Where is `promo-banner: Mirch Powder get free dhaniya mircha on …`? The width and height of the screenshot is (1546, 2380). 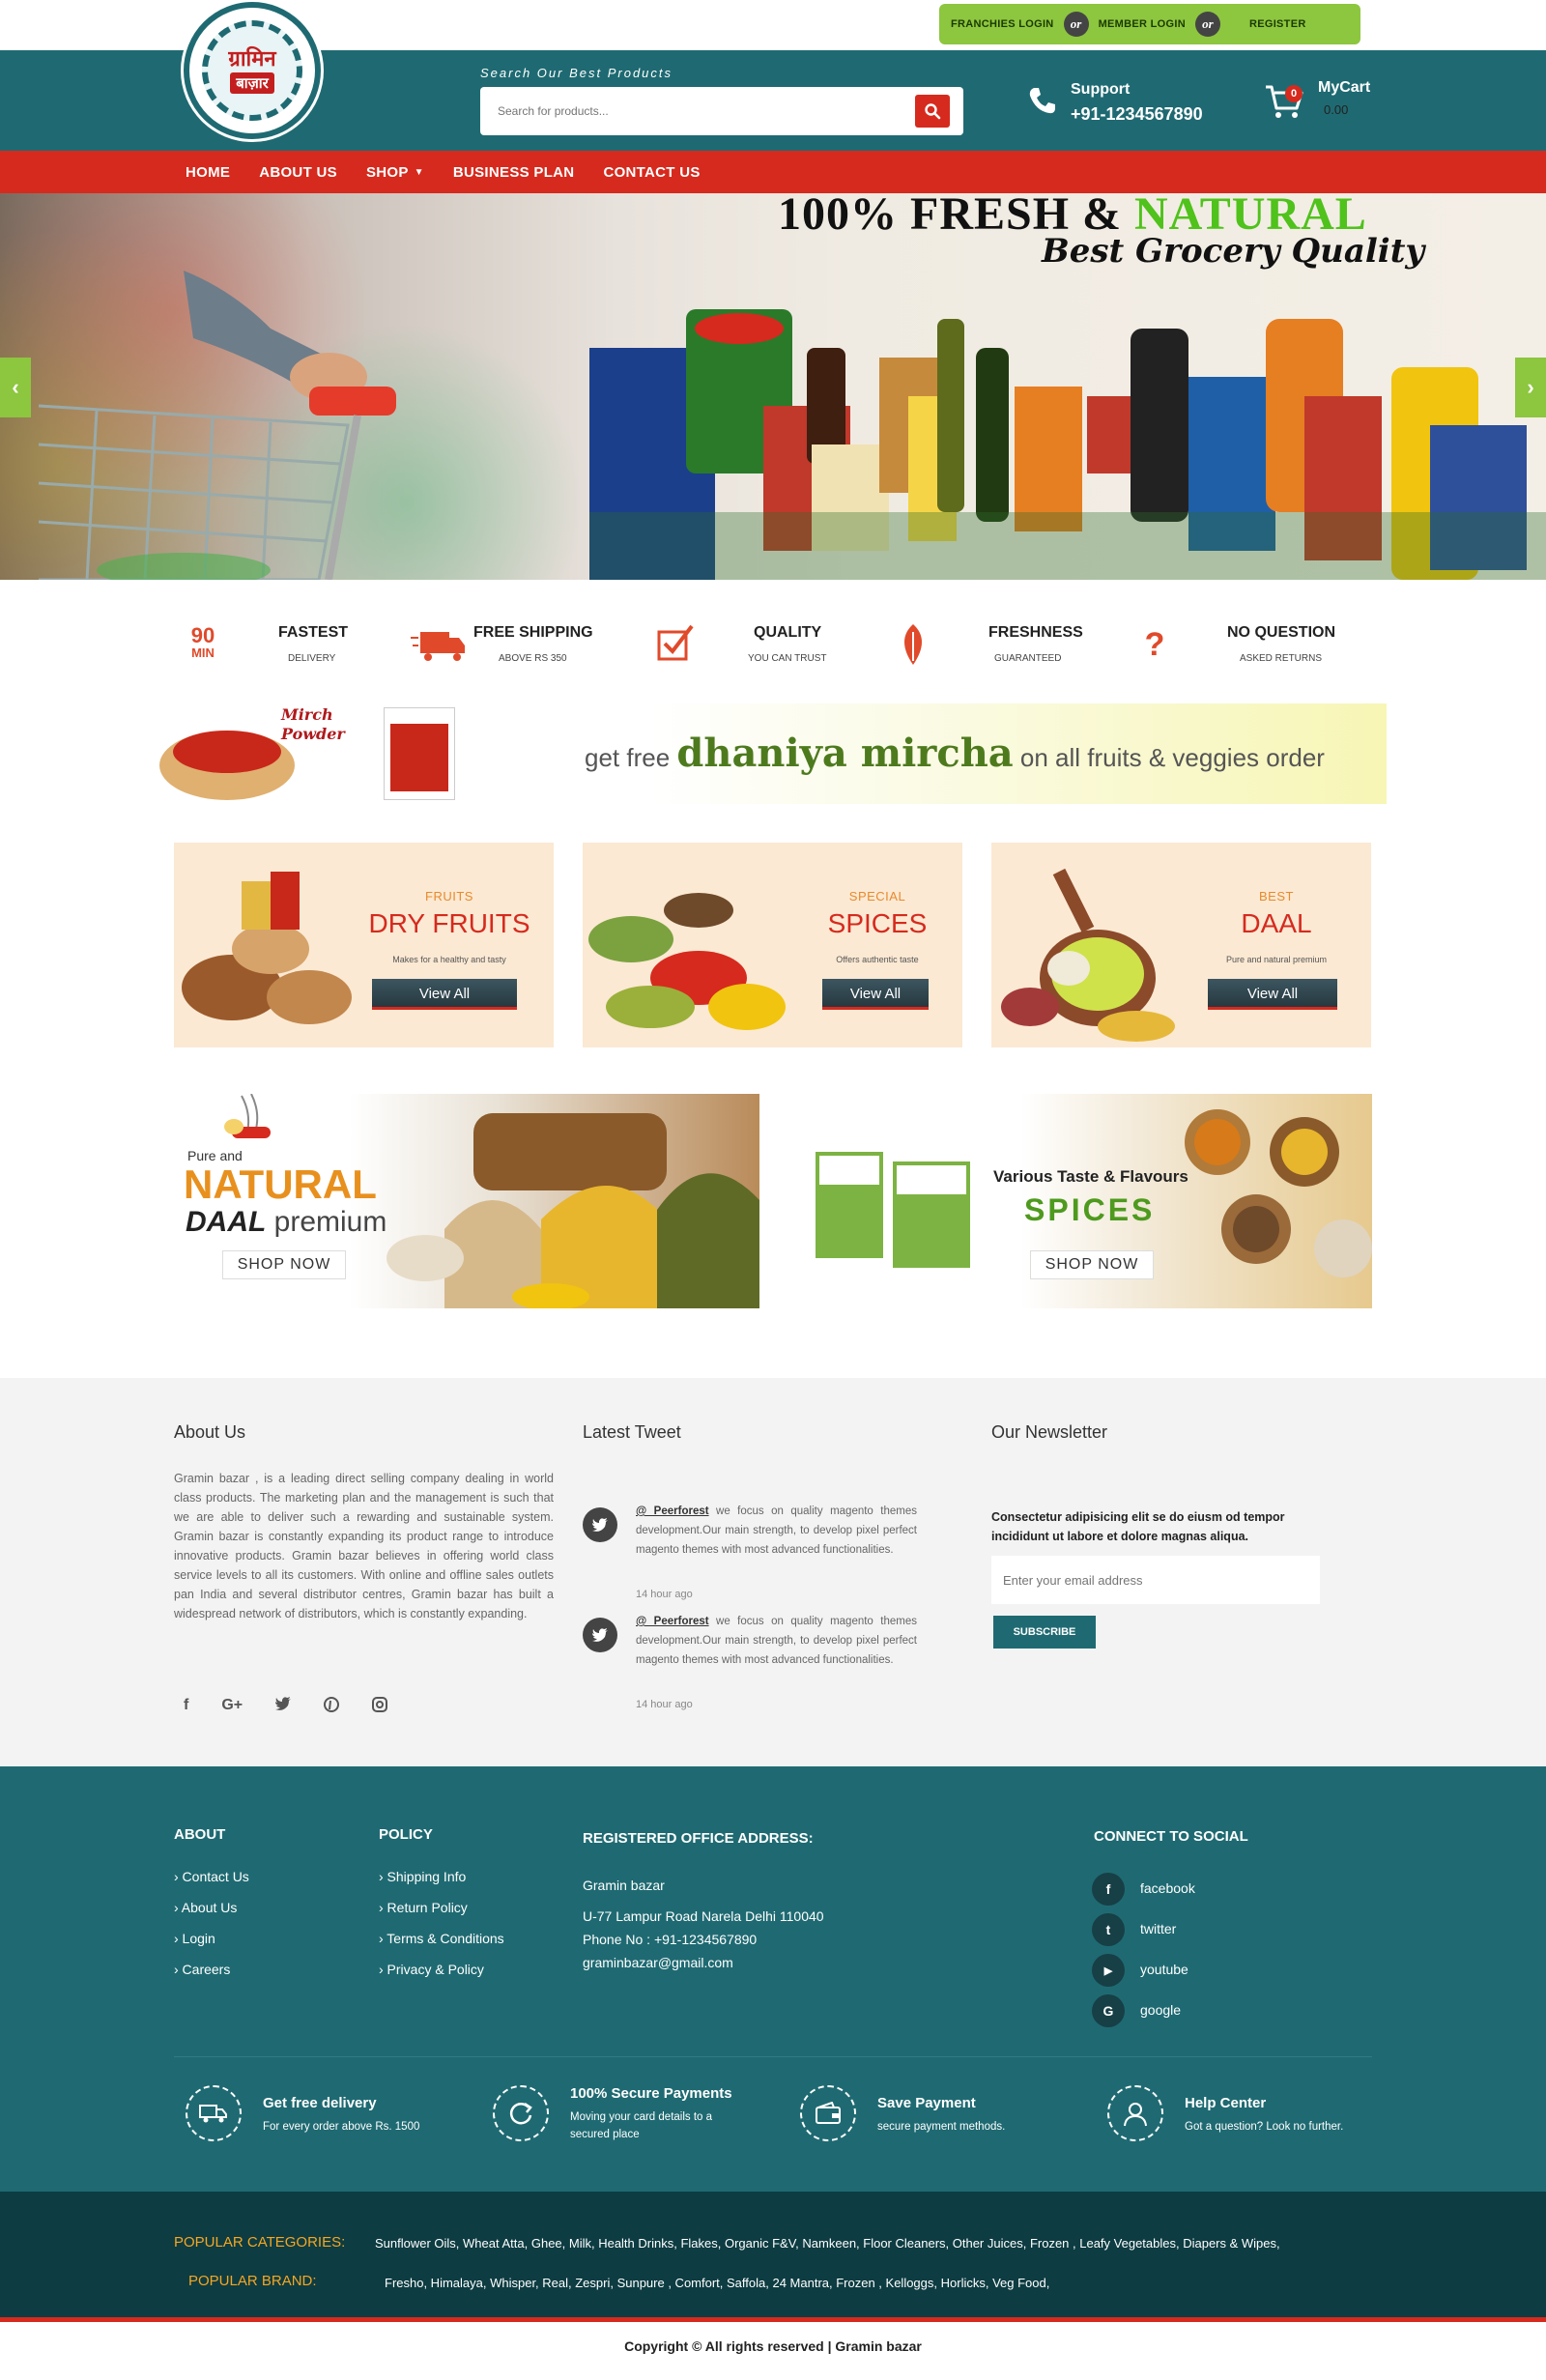 promo-banner: Mirch Powder get free dhaniya mircha on … is located at coordinates (773, 754).